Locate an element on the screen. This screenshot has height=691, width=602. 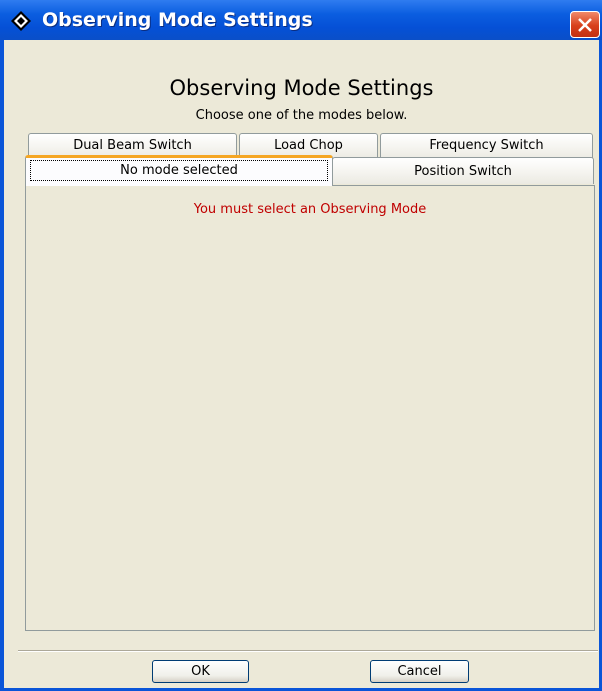
tab-no-mode-selected: No mode selected is located at coordinates (179, 170).